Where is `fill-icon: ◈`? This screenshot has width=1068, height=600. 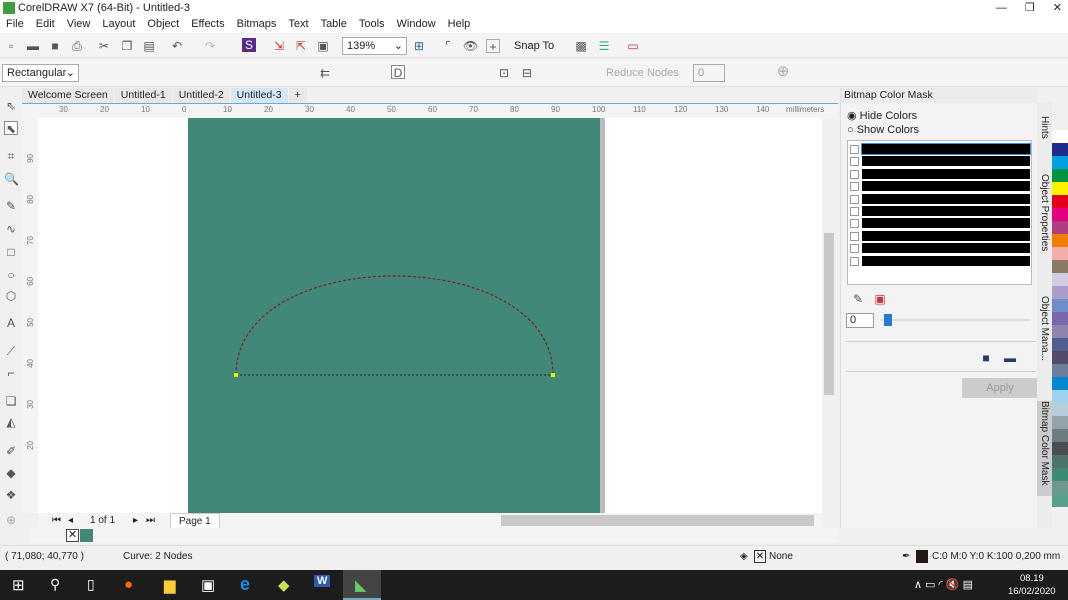
fill-icon: ◈ is located at coordinates (744, 557).